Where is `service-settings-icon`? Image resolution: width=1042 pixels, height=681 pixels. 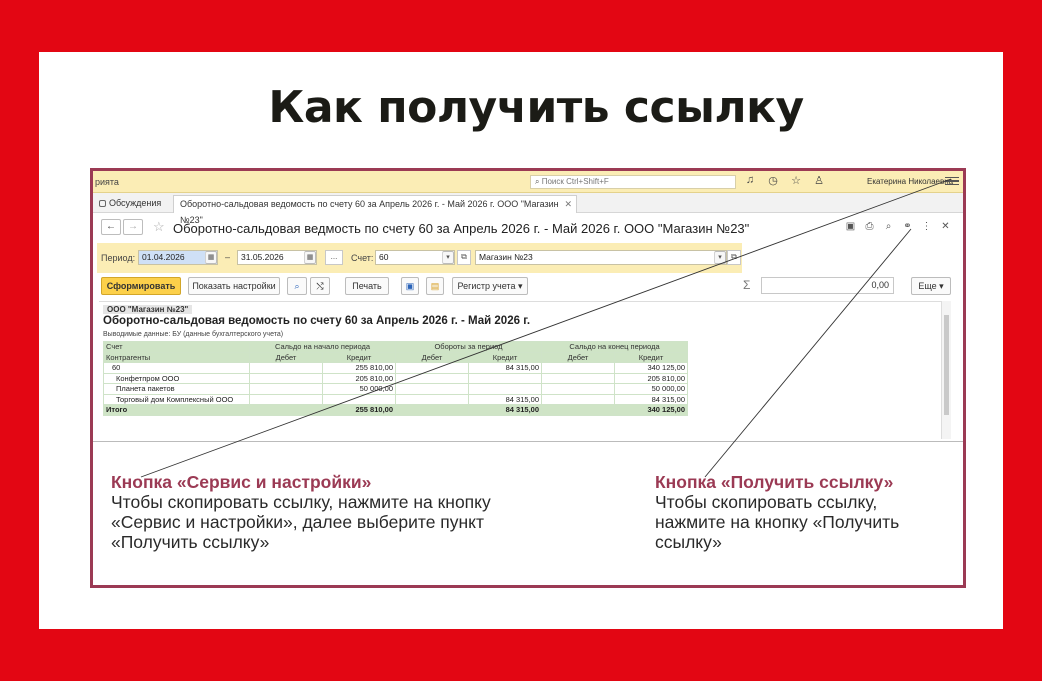
service-settings-icon is located at coordinates (952, 181).